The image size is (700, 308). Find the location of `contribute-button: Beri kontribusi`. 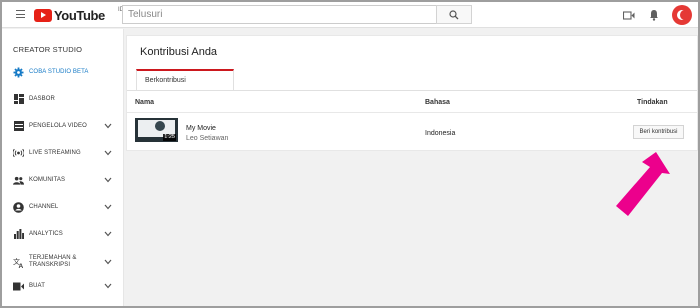

contribute-button: Beri kontribusi is located at coordinates (658, 132).